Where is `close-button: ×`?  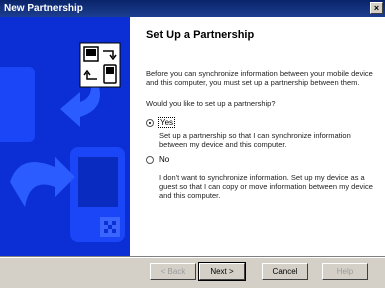 close-button: × is located at coordinates (376, 8).